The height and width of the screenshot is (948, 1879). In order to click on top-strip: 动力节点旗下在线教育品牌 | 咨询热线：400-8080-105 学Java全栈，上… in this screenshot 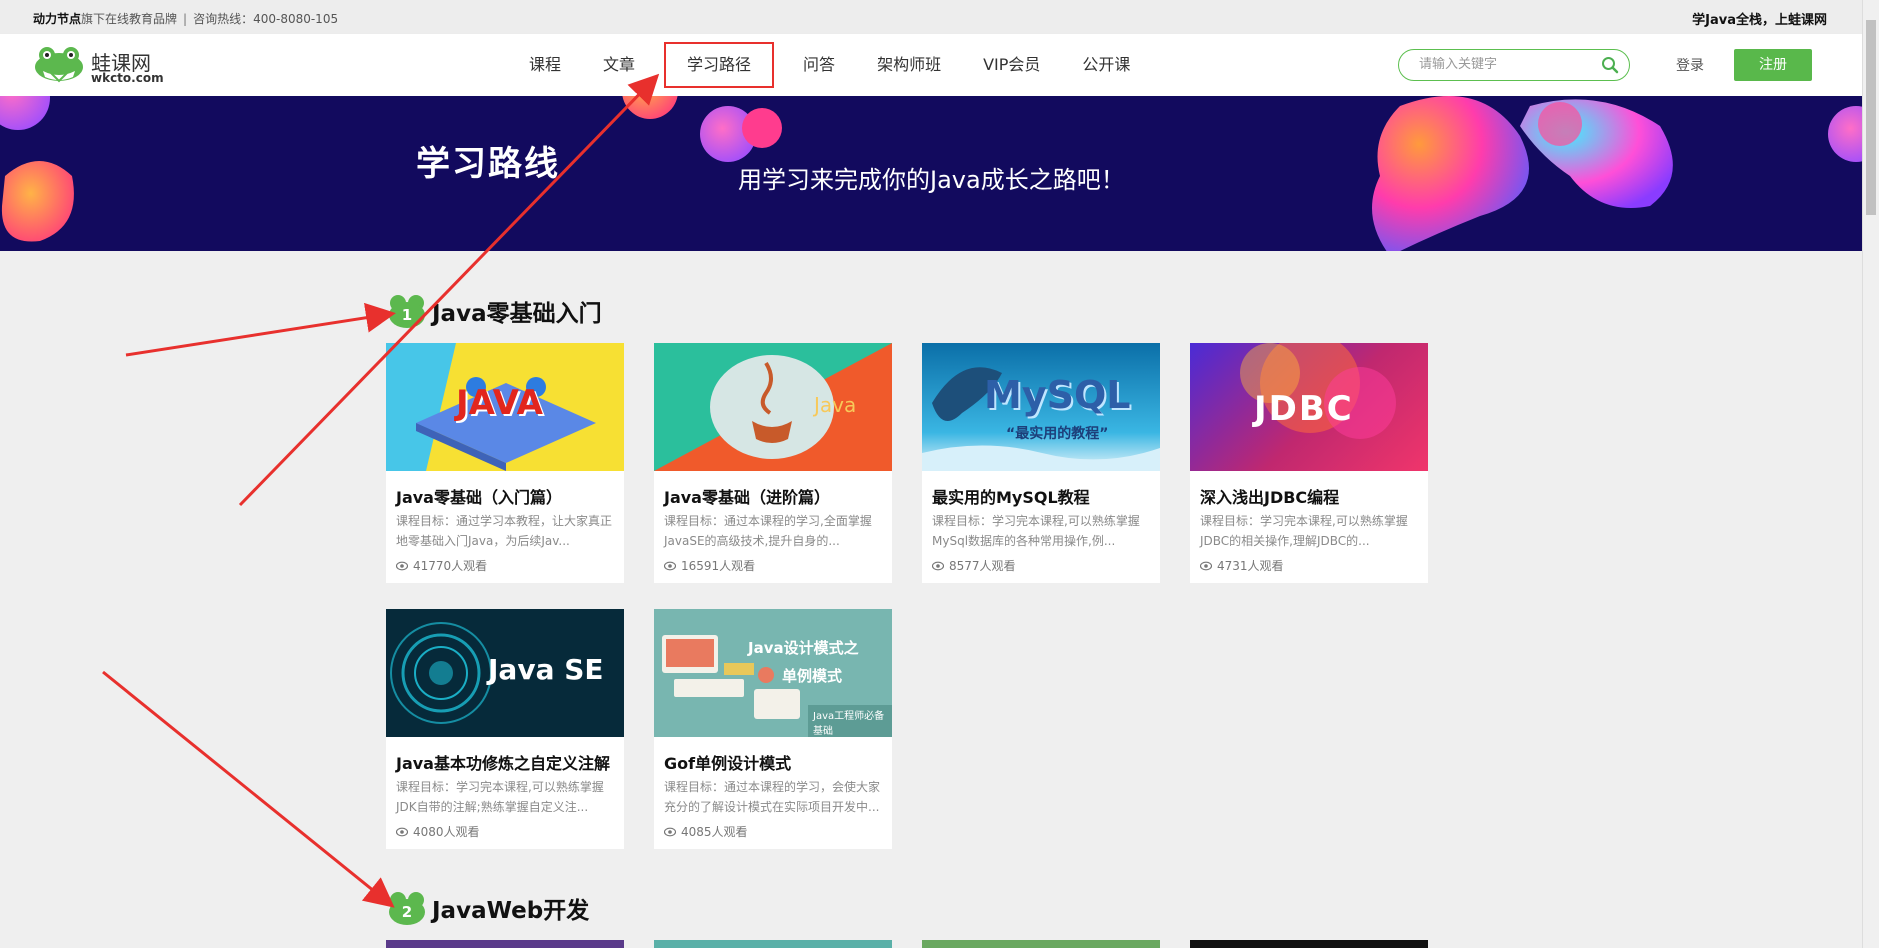, I will do `click(931, 17)`.